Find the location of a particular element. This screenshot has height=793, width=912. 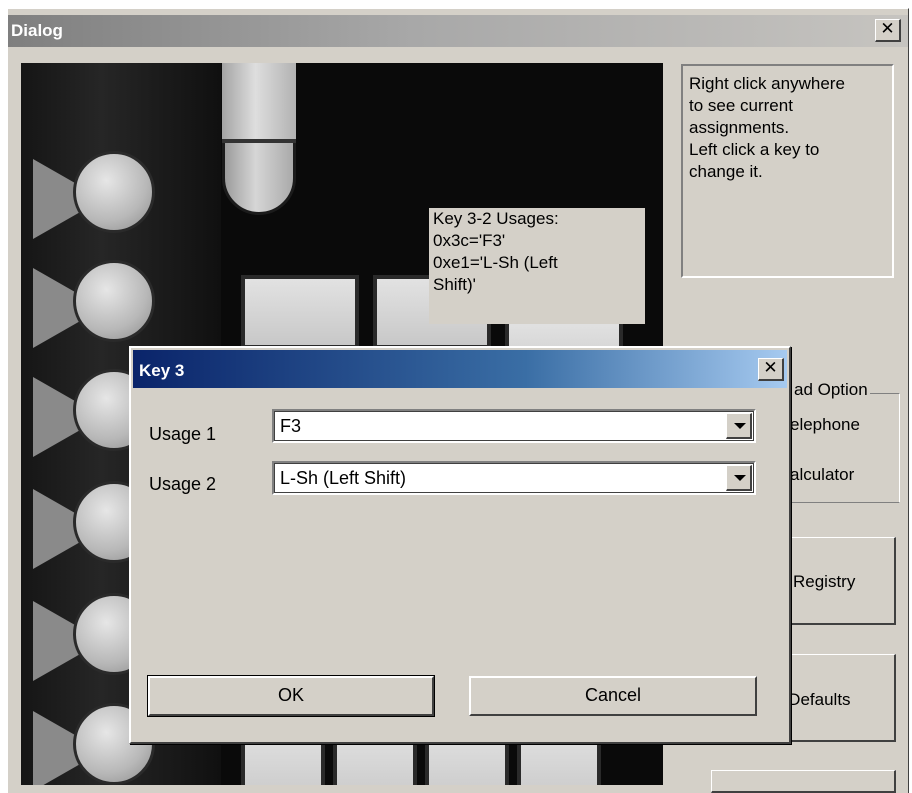

usage2-value: L-Sh (Left Shift) is located at coordinates (343, 478).